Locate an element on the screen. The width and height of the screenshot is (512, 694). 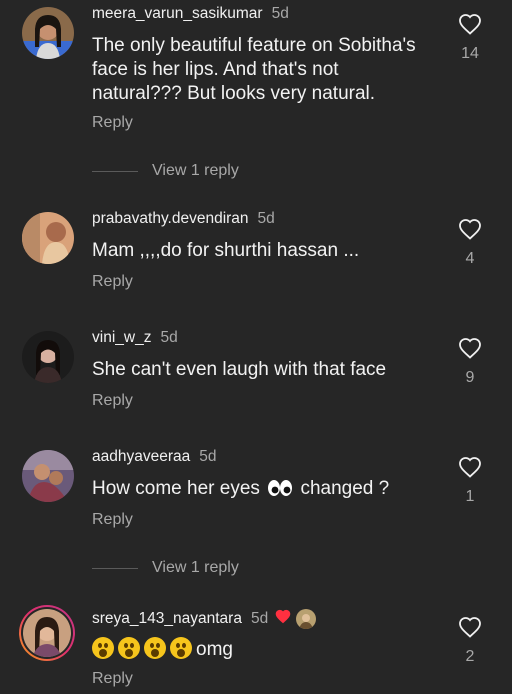
comment-meta: sreya_143_nayantara 5d is located at coordinates (204, 618).